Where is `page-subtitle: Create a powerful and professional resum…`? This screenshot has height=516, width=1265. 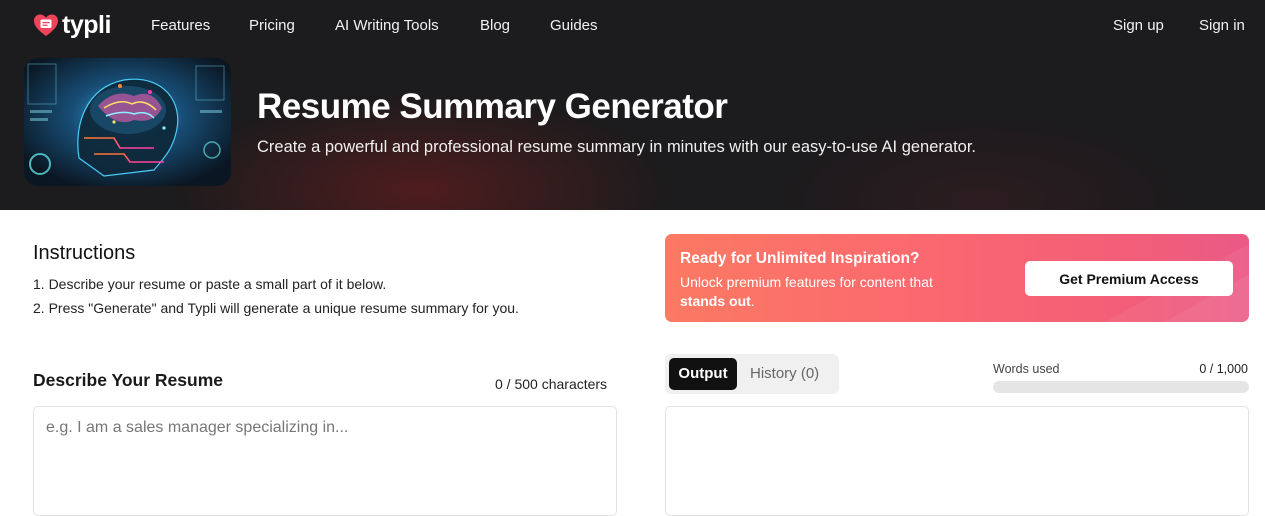
page-subtitle: Create a powerful and professional resum… is located at coordinates (617, 147).